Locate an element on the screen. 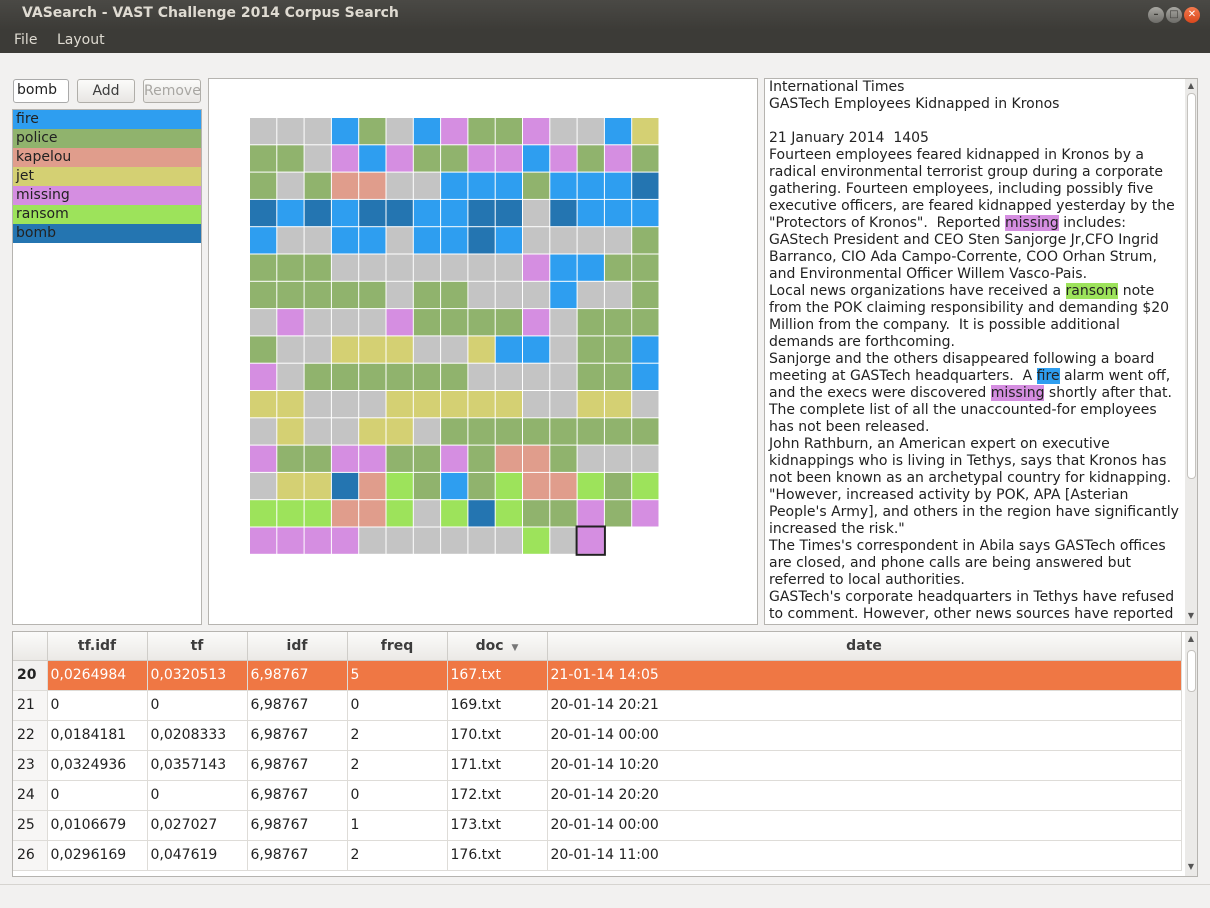 The width and height of the screenshot is (1210, 908). scroll-up-icon: ▲ is located at coordinates (1191, 86).